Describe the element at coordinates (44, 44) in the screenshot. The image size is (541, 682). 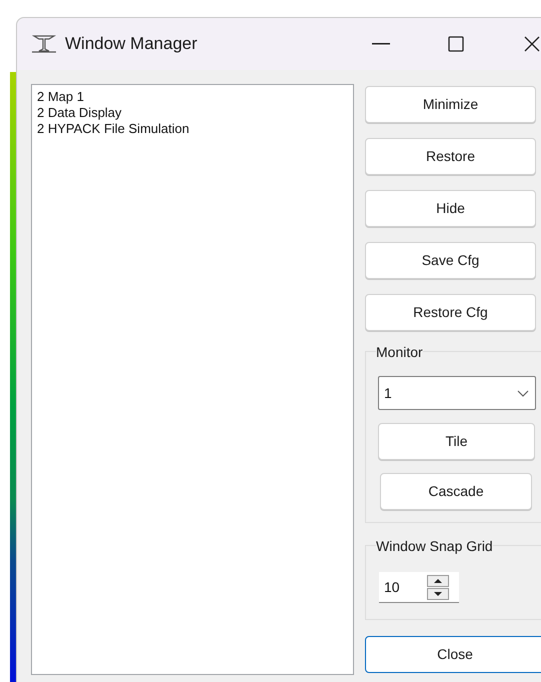
I see `app-icon` at that location.